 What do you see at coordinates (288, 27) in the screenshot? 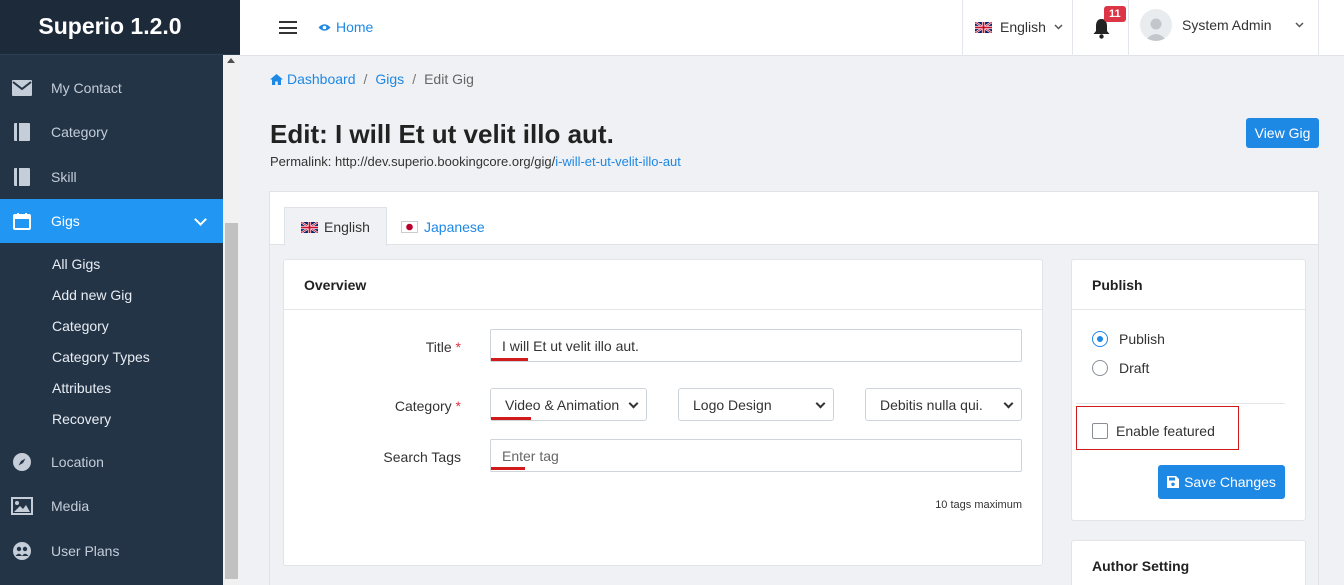
I see `menu-toggle-icon` at bounding box center [288, 27].